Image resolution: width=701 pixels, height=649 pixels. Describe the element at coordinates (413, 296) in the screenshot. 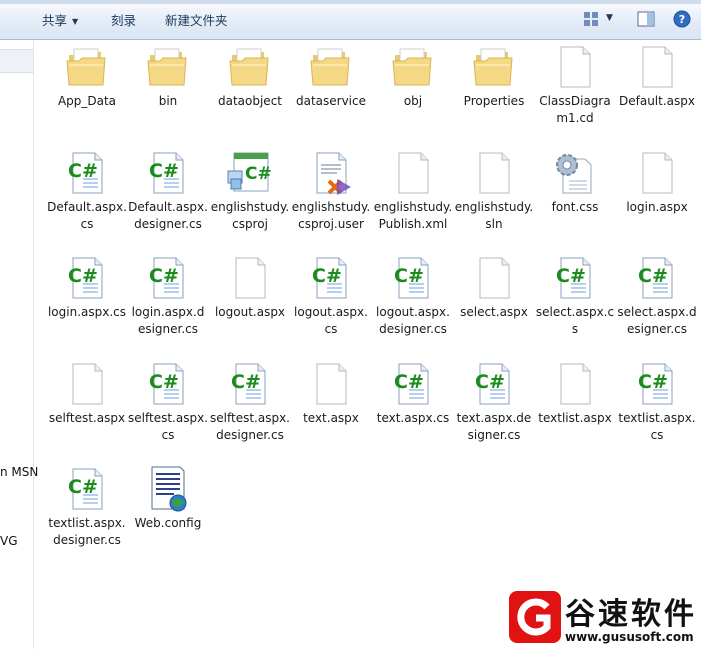

I see `file-item: C# logout.aspx.designer.cs` at that location.